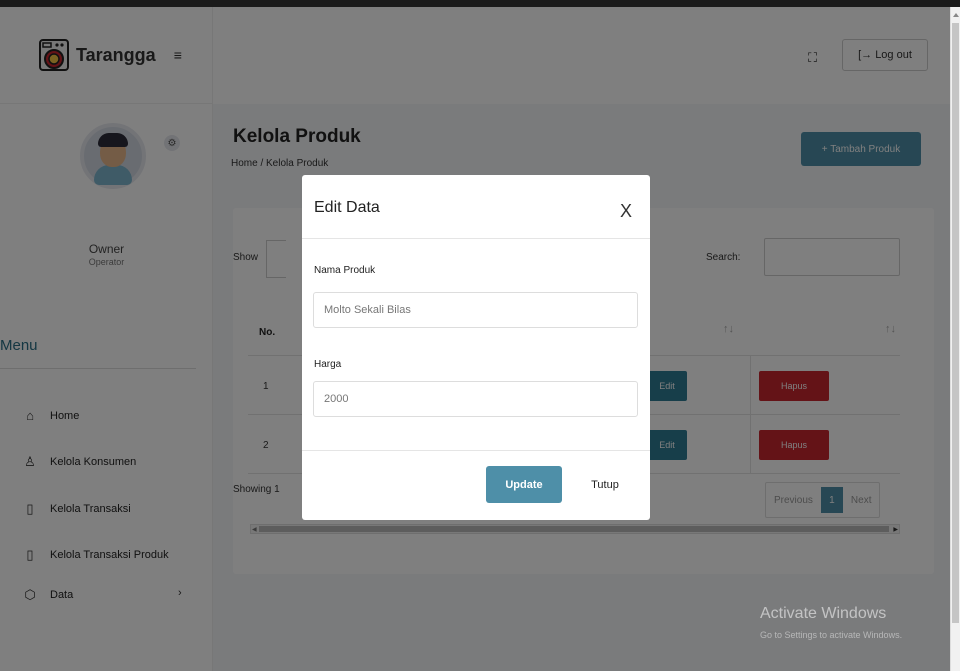 The image size is (960, 671). What do you see at coordinates (476, 238) in the screenshot?
I see `modal-header-divider` at bounding box center [476, 238].